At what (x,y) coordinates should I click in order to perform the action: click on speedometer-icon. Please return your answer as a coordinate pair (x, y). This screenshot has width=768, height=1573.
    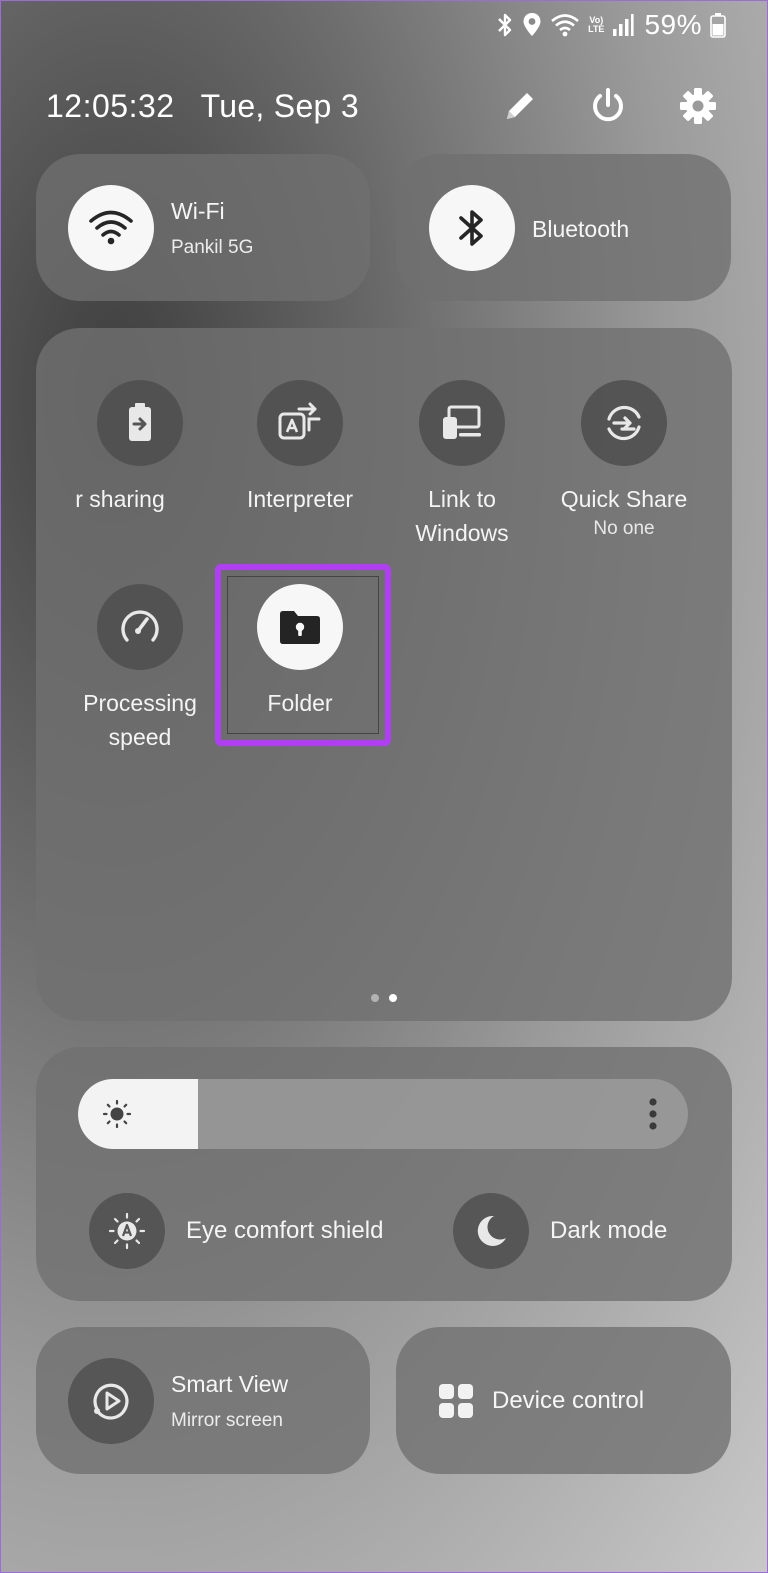
    Looking at the image, I should click on (140, 627).